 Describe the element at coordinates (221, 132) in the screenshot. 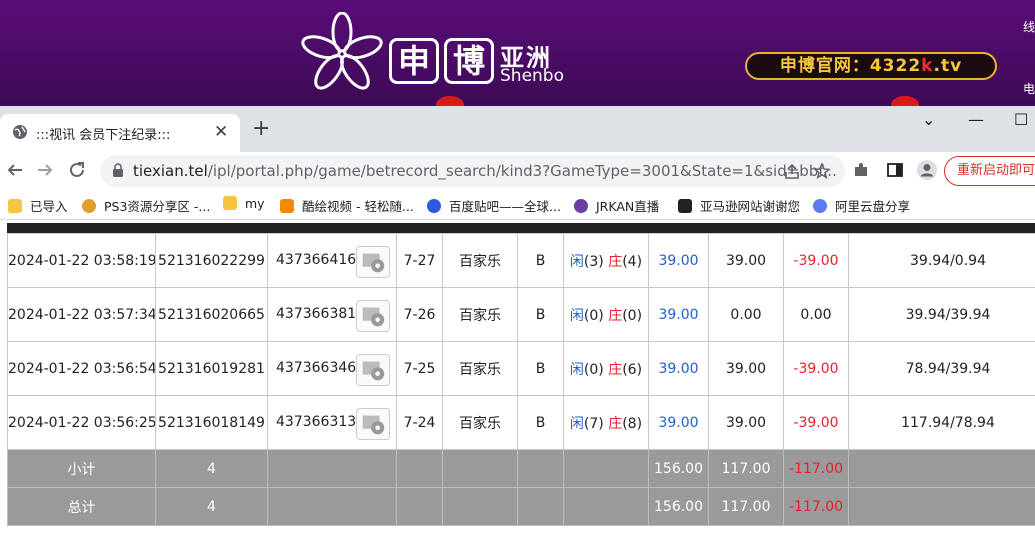

I see `close-tab-icon: ✕` at that location.